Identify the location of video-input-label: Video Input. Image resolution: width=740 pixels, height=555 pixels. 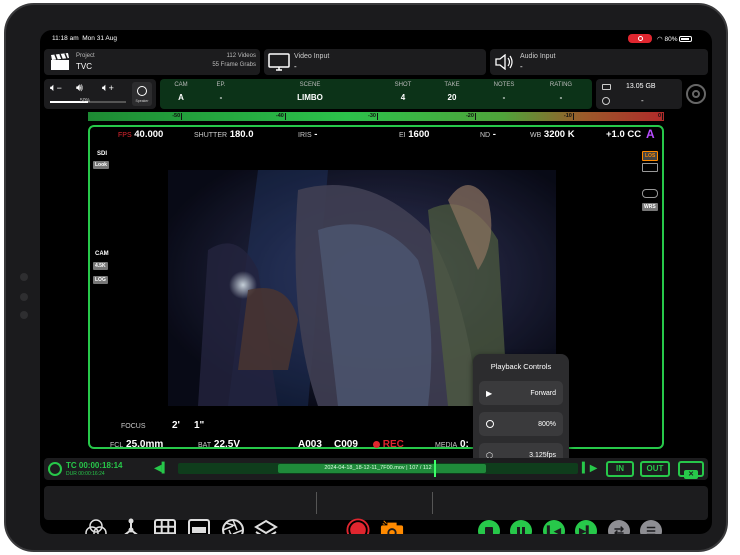
(312, 56).